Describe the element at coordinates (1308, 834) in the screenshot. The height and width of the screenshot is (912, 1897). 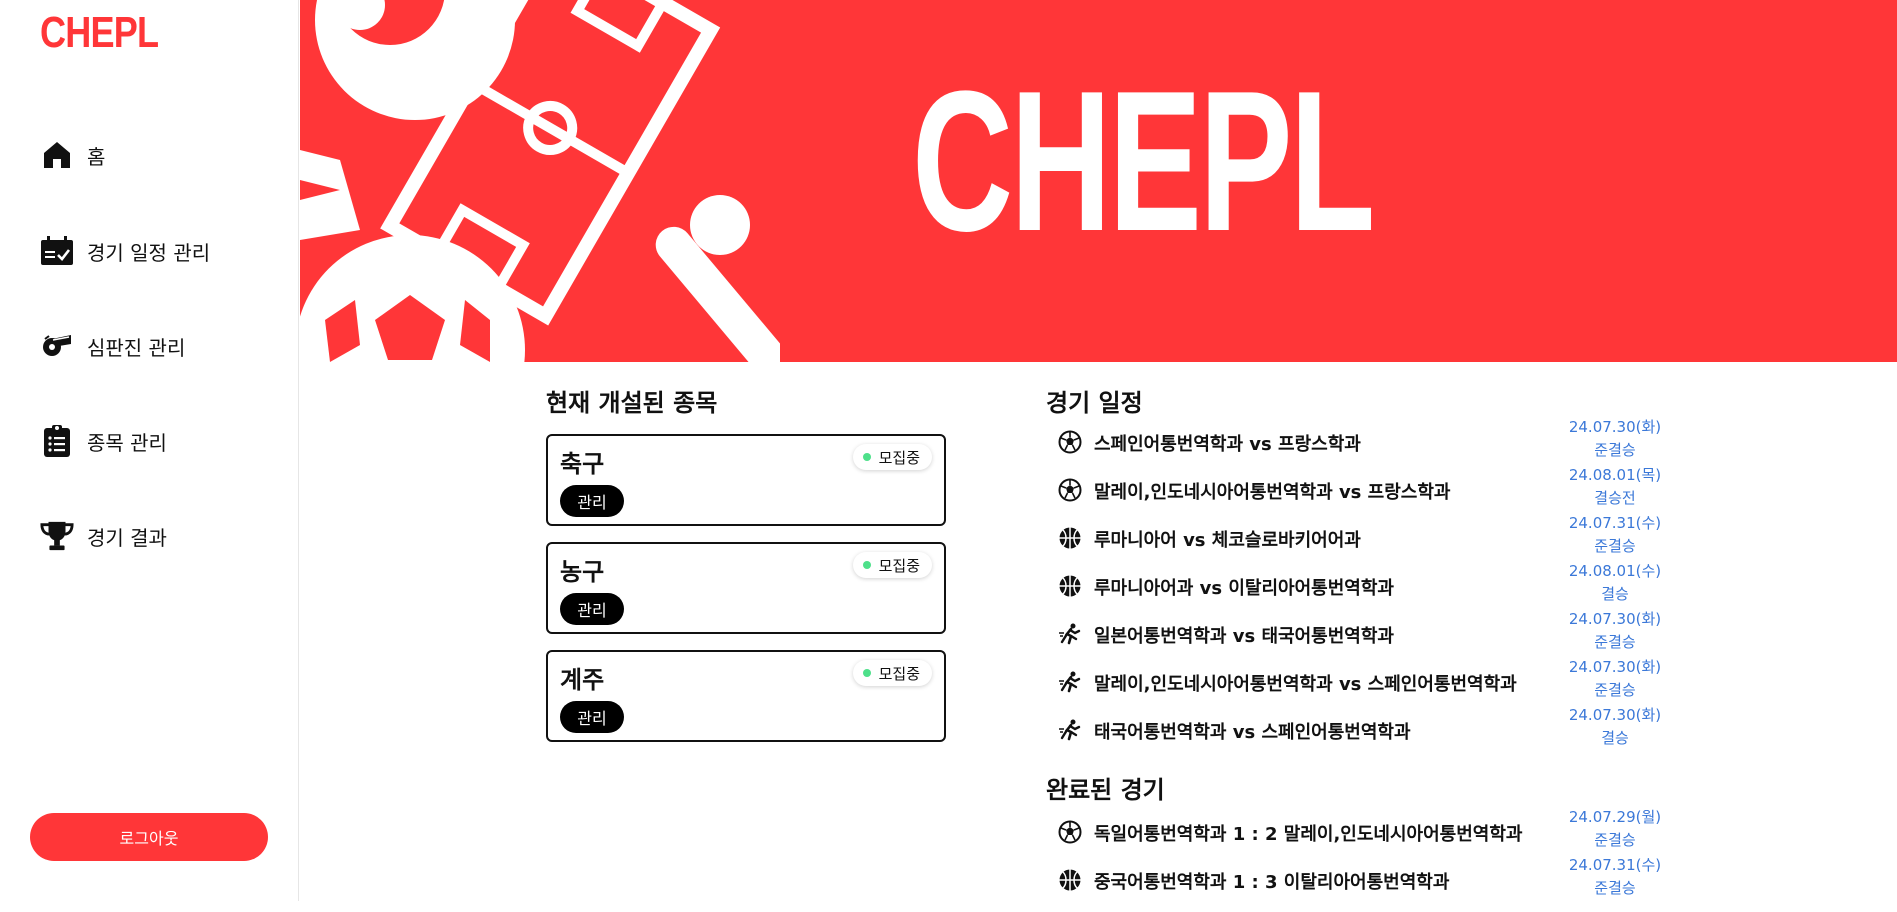
I see `match-teams: 독일어통번역학과 1 : 2 말레이,인도네시아어통번역학과` at that location.